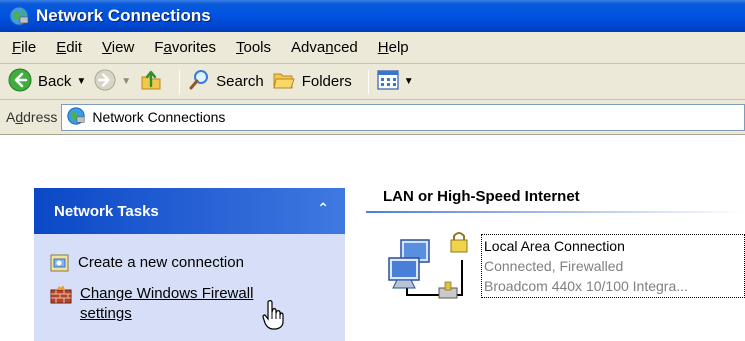 This screenshot has width=745, height=341. Describe the element at coordinates (273, 316) in the screenshot. I see `hand-cursor-icon` at that location.